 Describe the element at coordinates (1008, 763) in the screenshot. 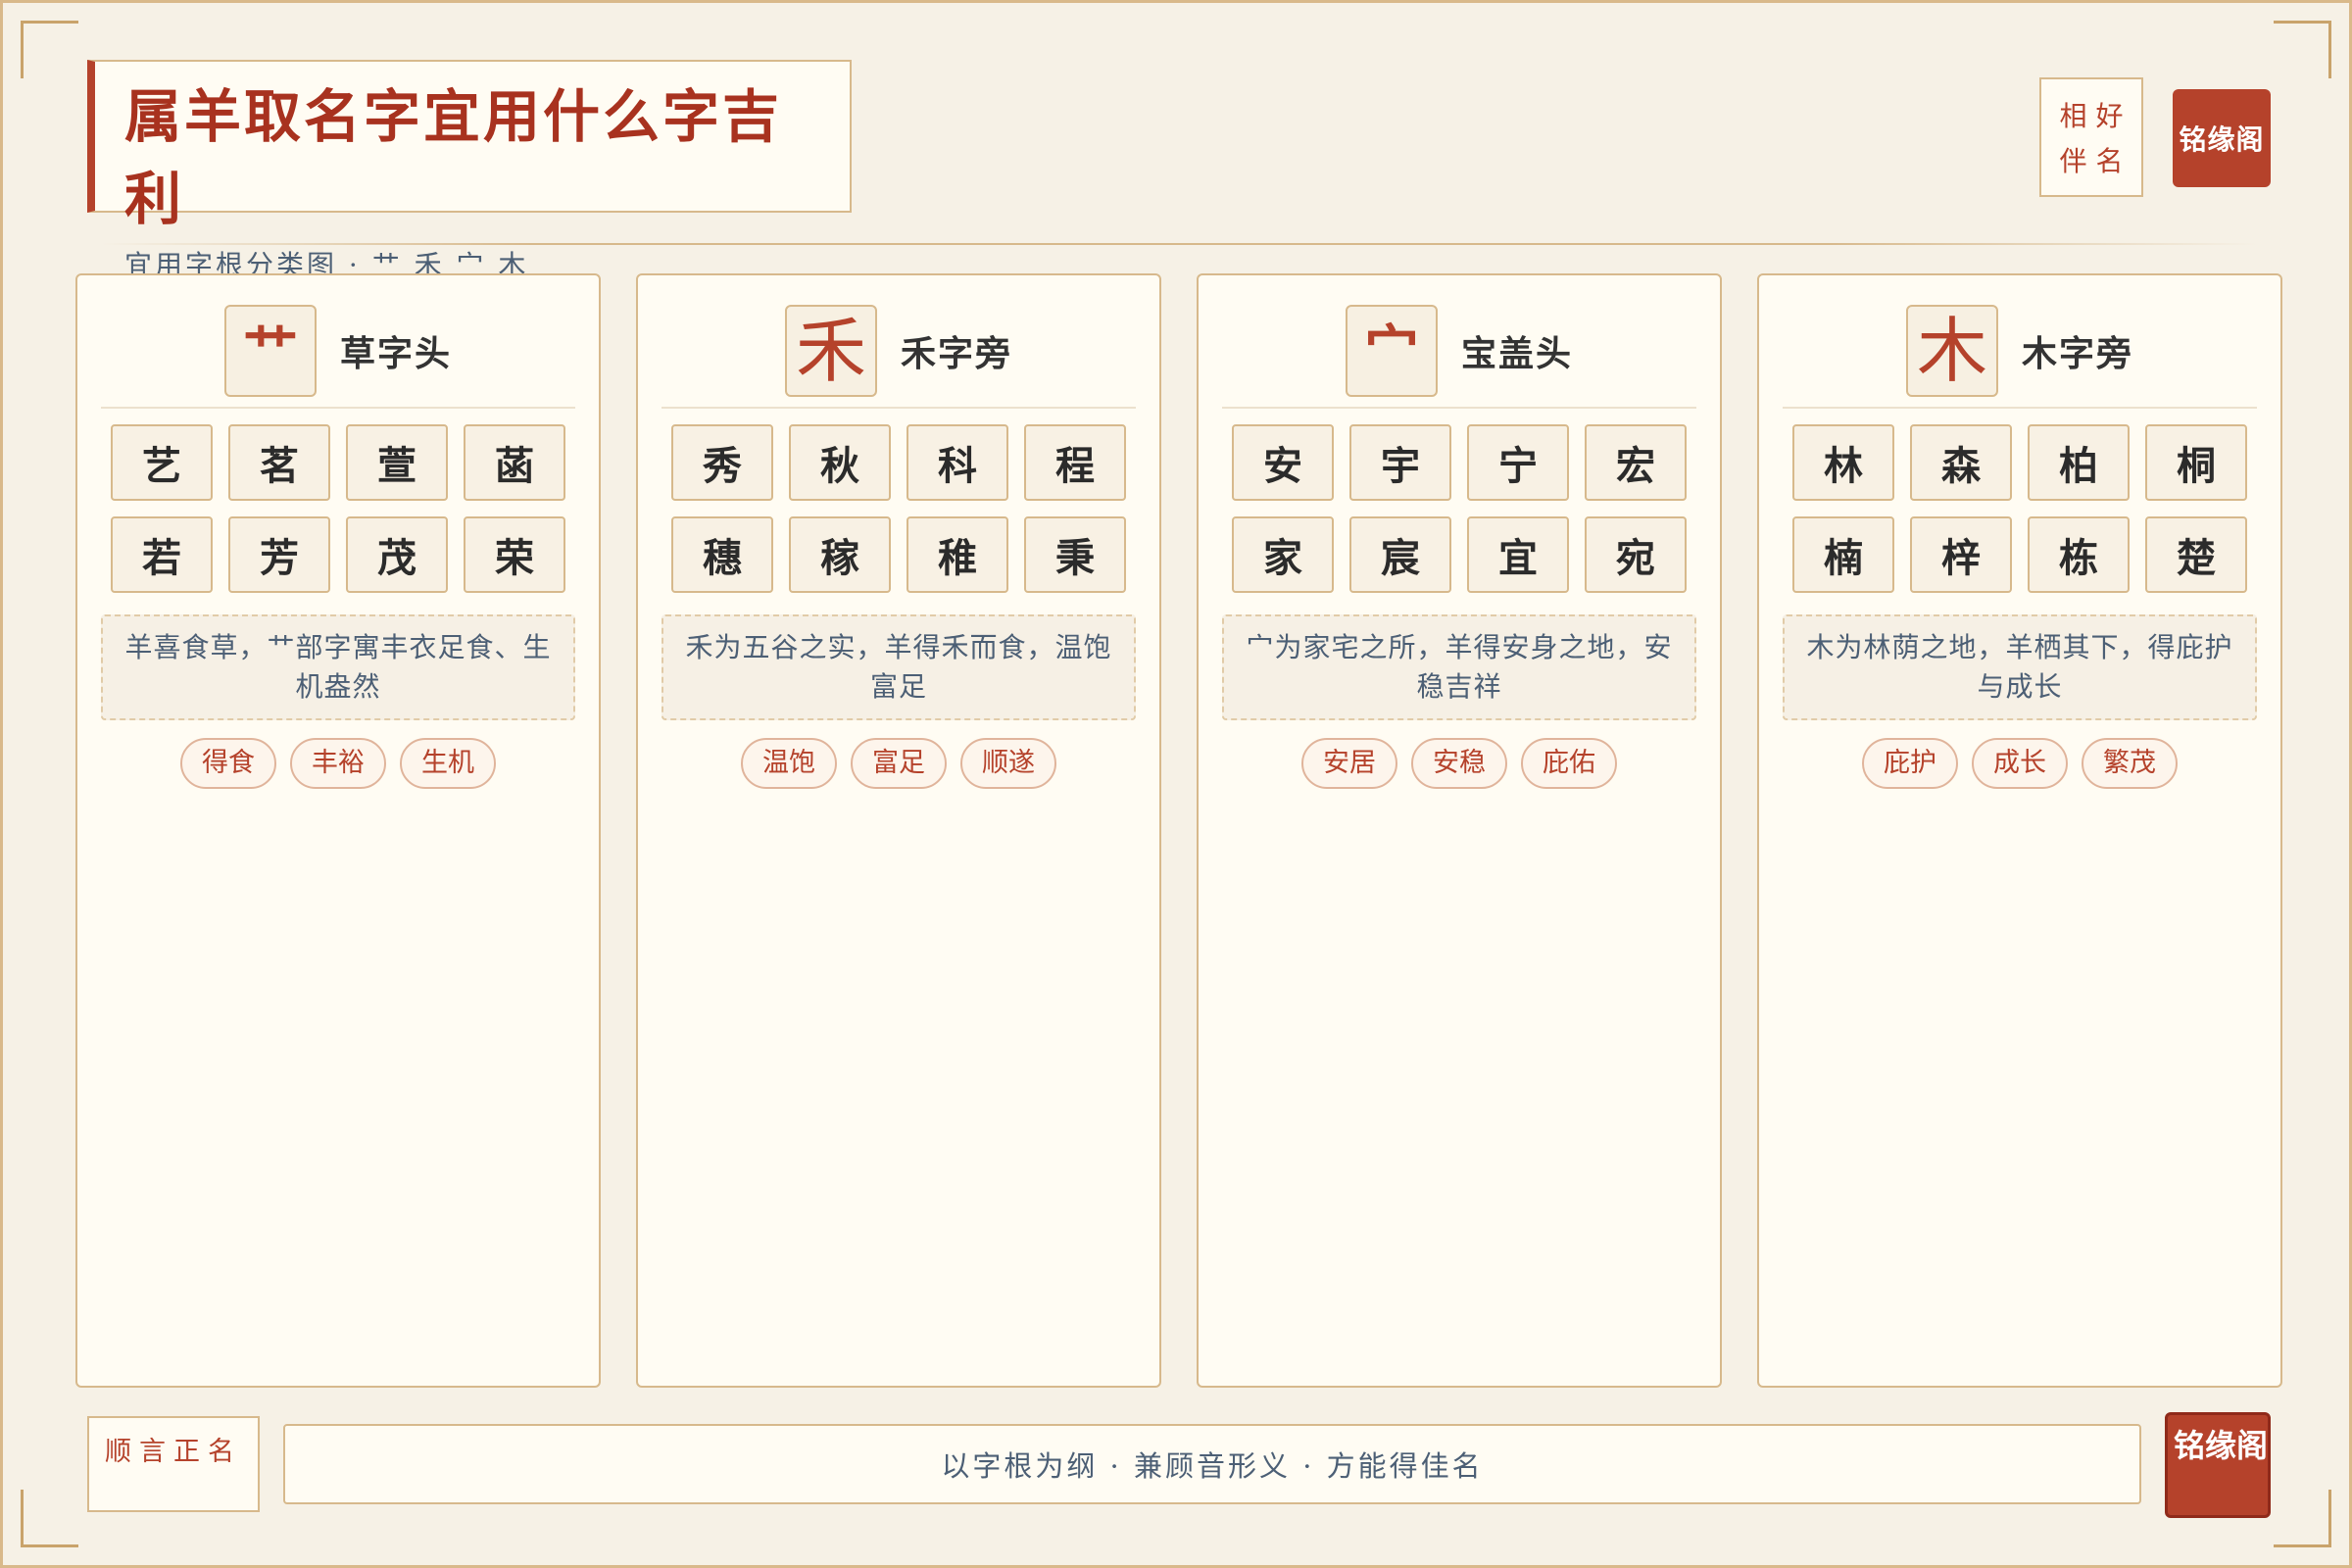

I see `tag: 顺遂` at that location.